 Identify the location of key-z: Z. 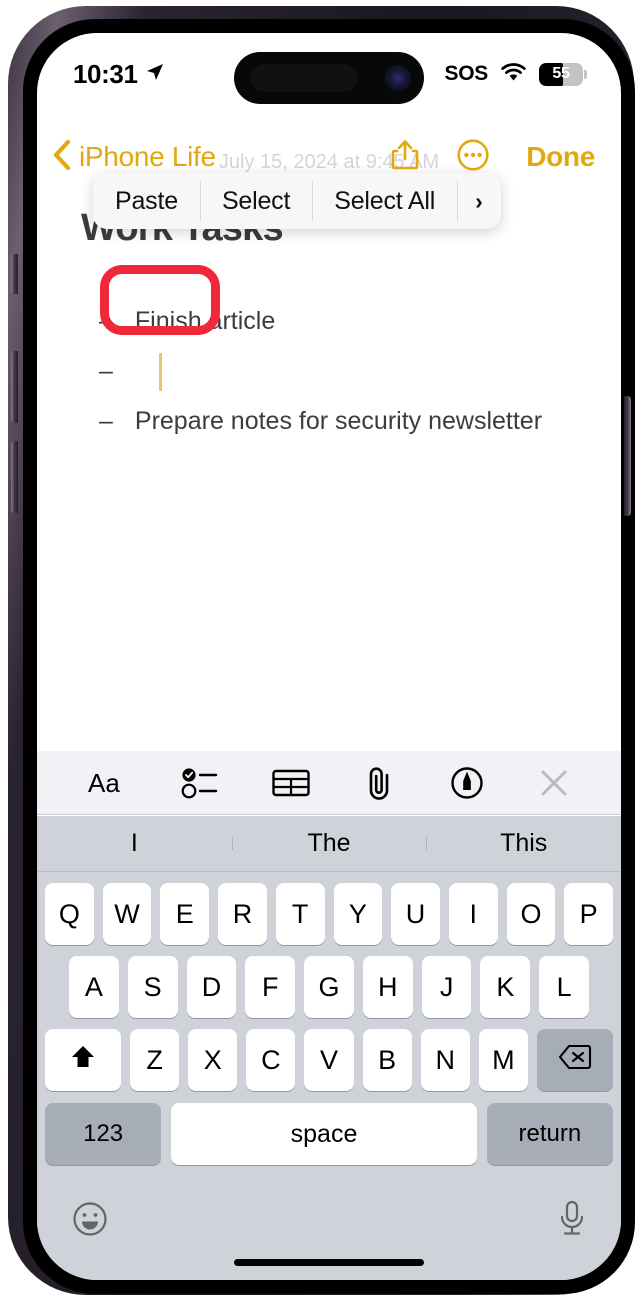
(155, 1060).